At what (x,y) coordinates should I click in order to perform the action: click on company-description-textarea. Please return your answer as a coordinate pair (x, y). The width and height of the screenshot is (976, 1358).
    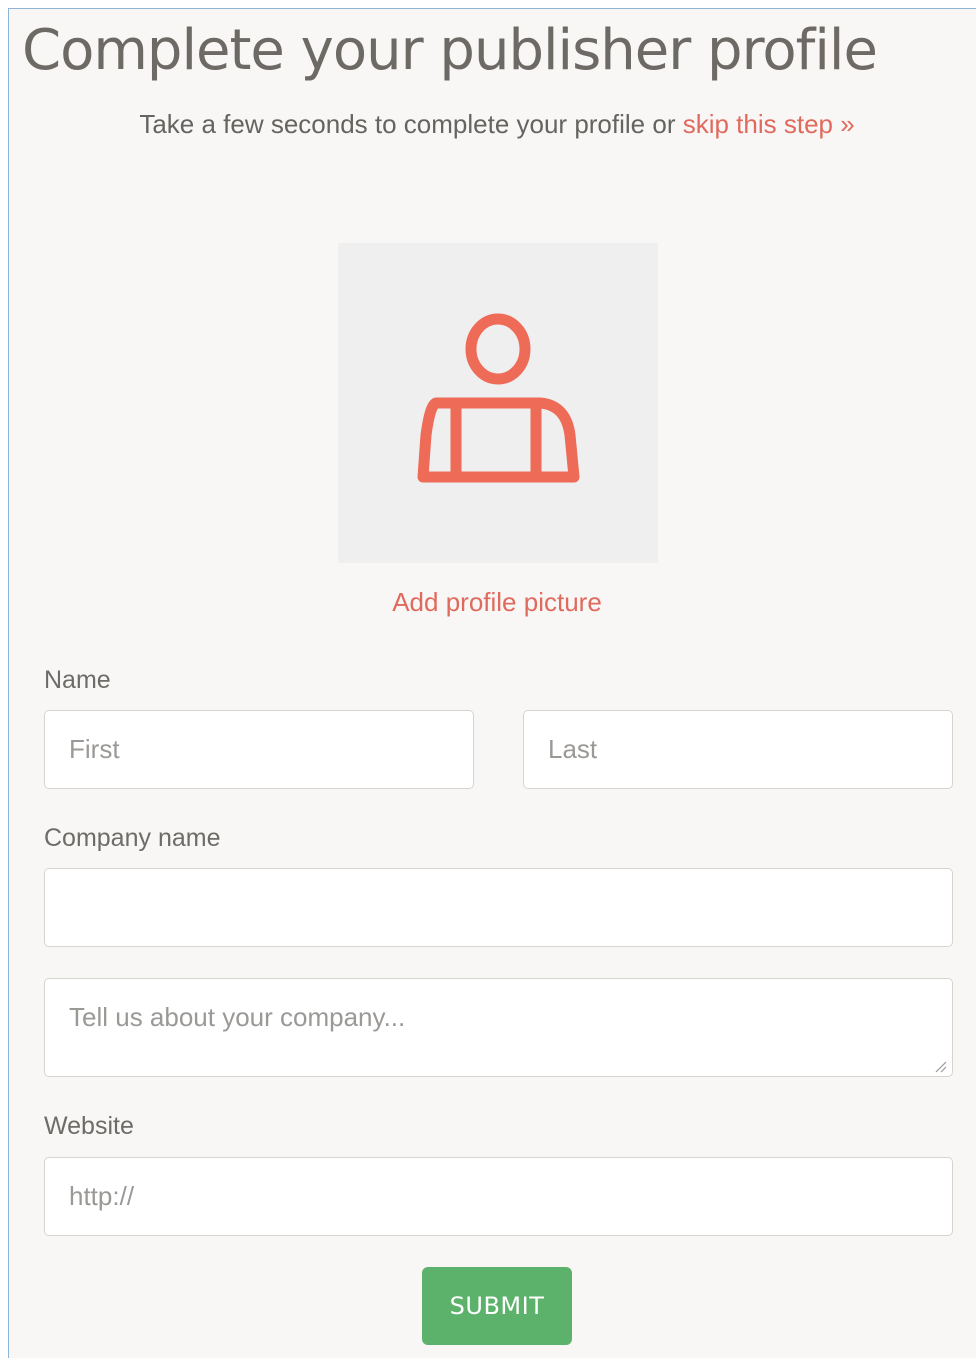
    Looking at the image, I should click on (498, 1027).